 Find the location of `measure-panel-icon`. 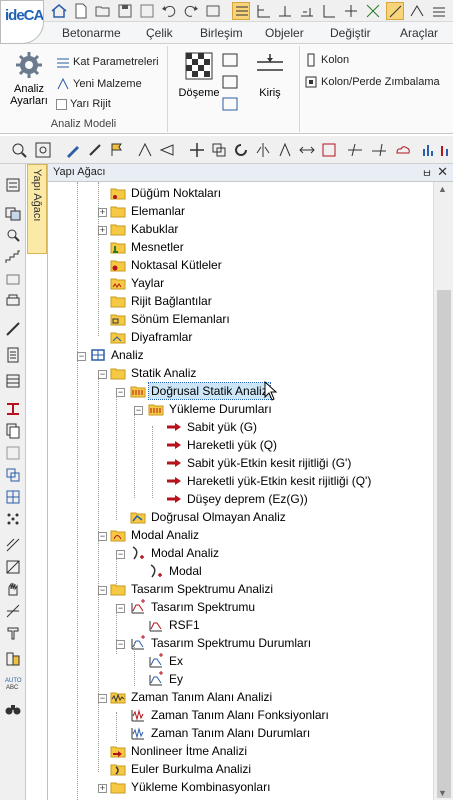

measure-panel-icon is located at coordinates (13, 329).